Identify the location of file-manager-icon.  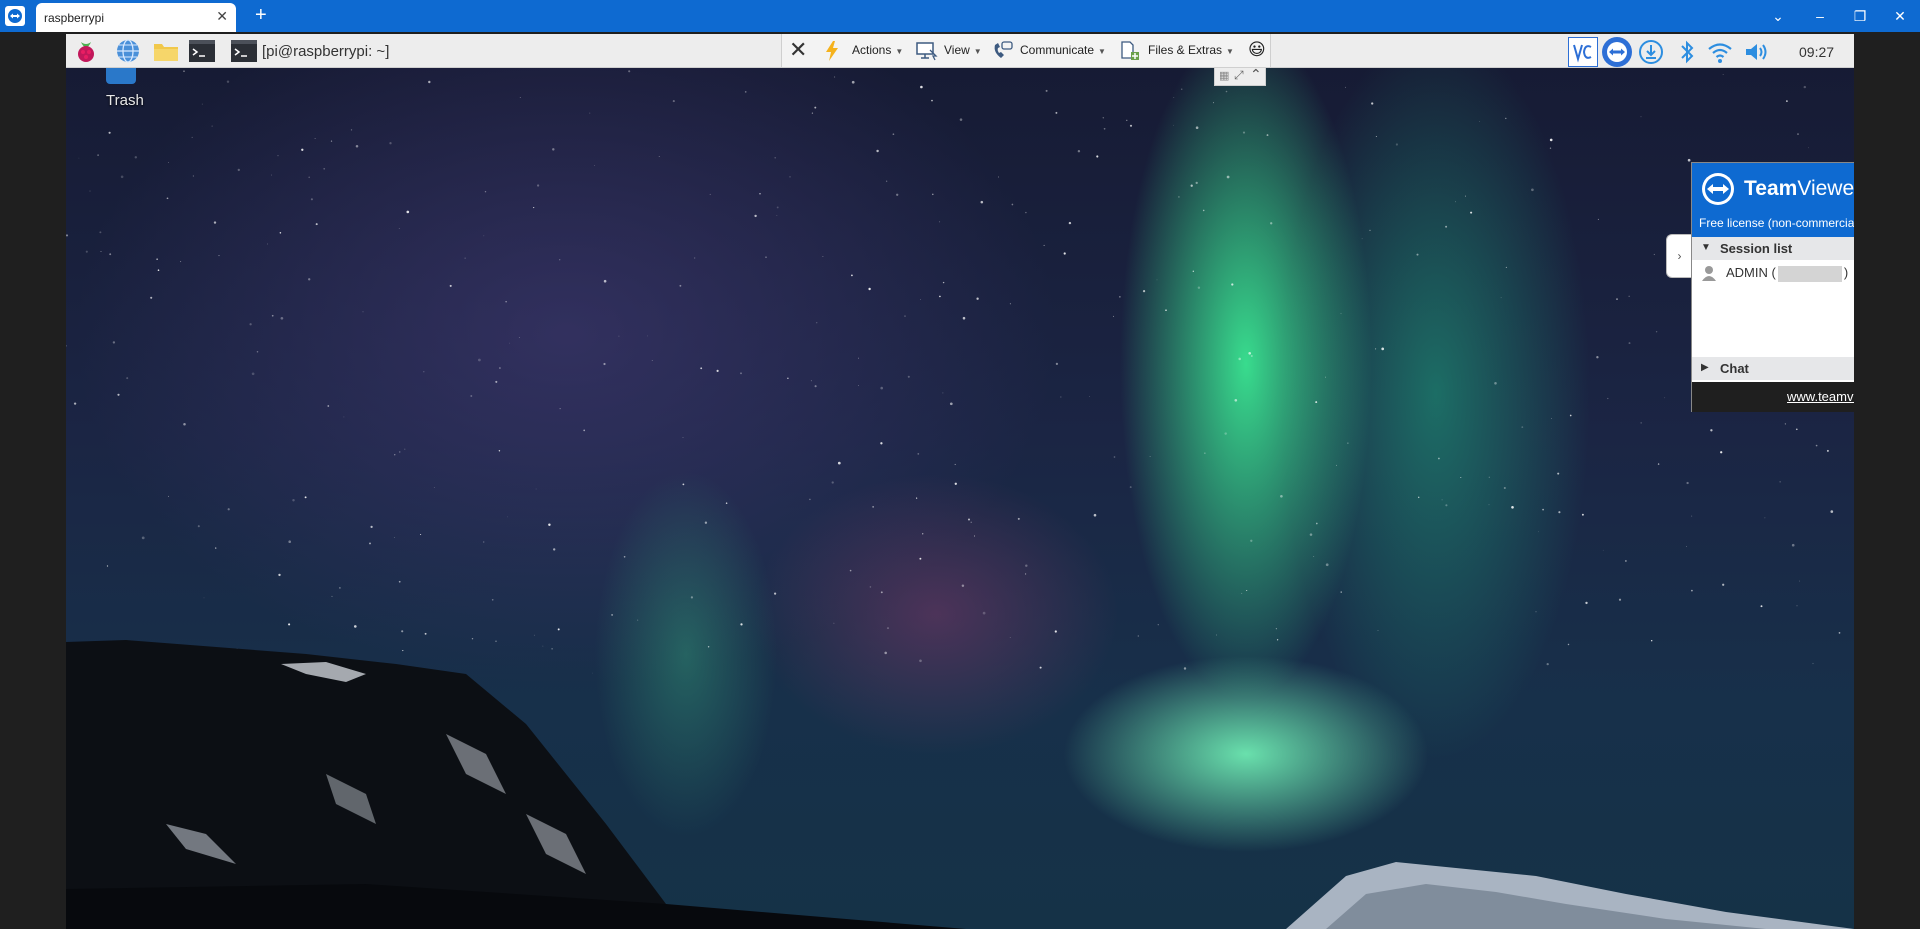
(166, 51).